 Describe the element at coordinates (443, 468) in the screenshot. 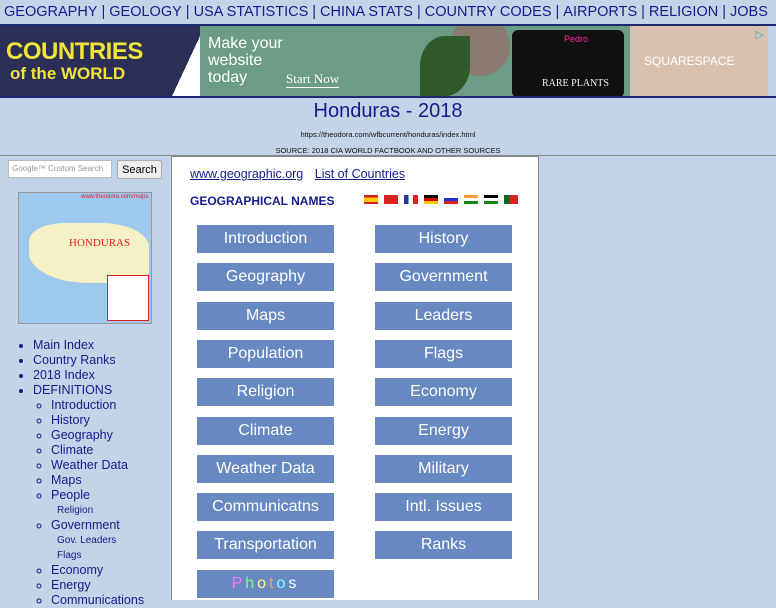

I see `topic-button-military: Military` at that location.